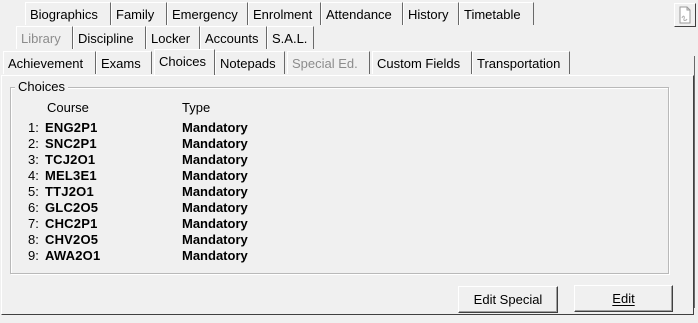  I want to click on tab-label: Biographics, so click(64, 14).